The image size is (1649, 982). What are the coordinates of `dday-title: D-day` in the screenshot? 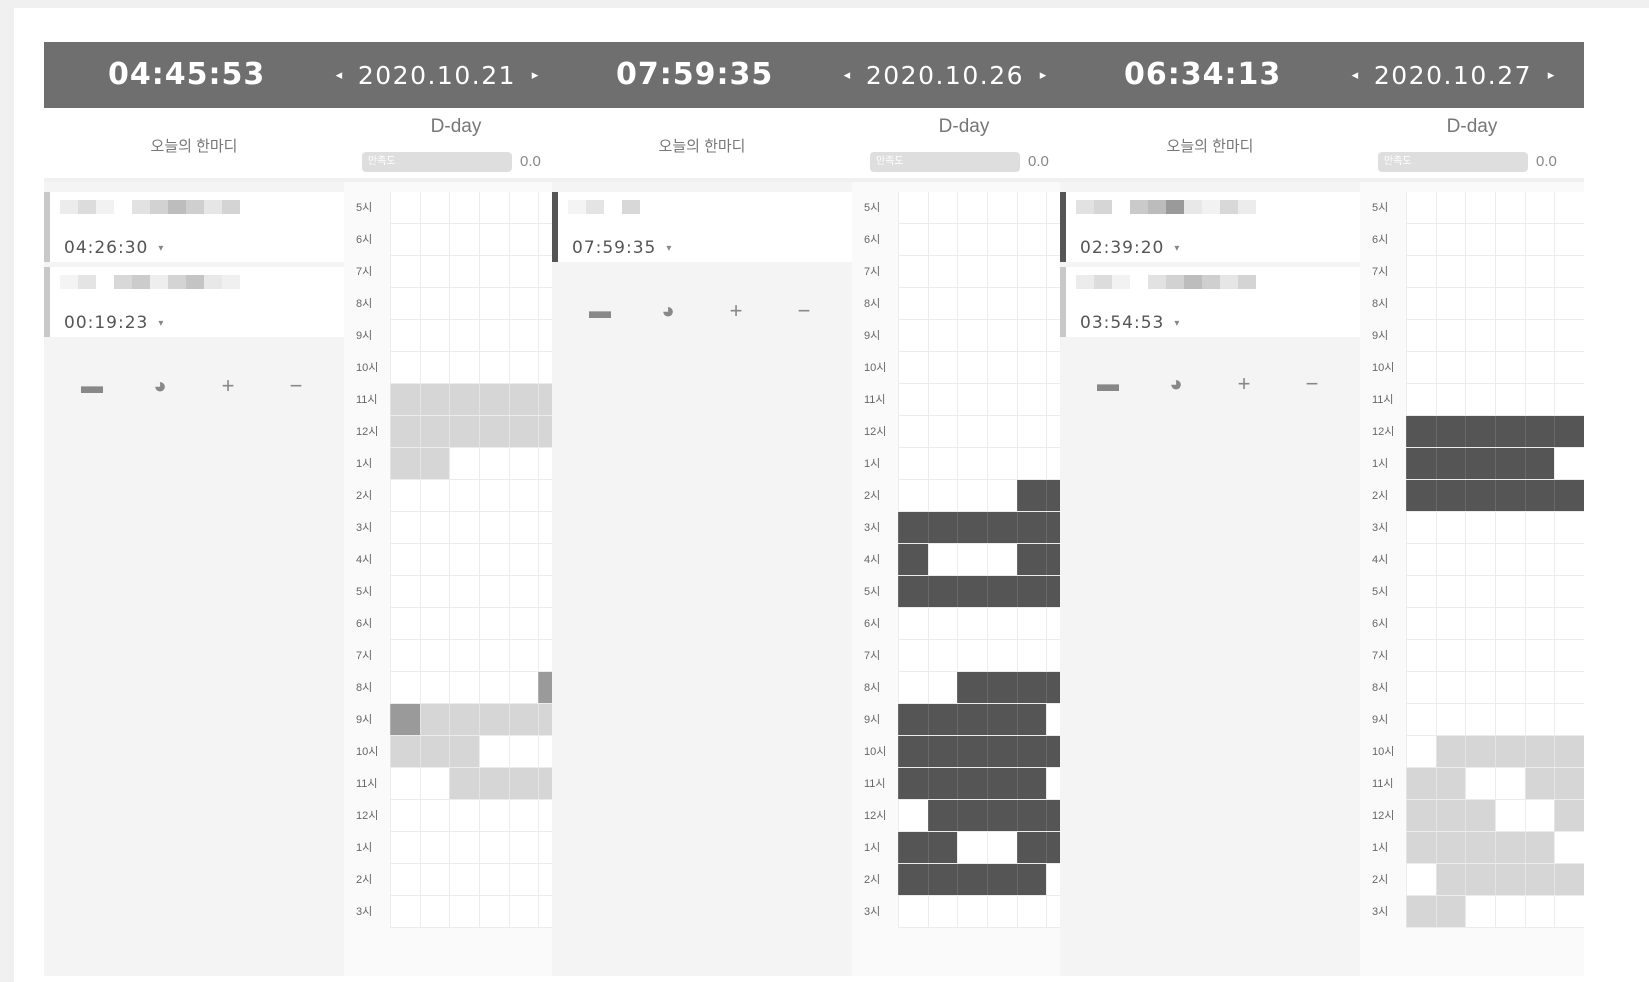 It's located at (1472, 127).